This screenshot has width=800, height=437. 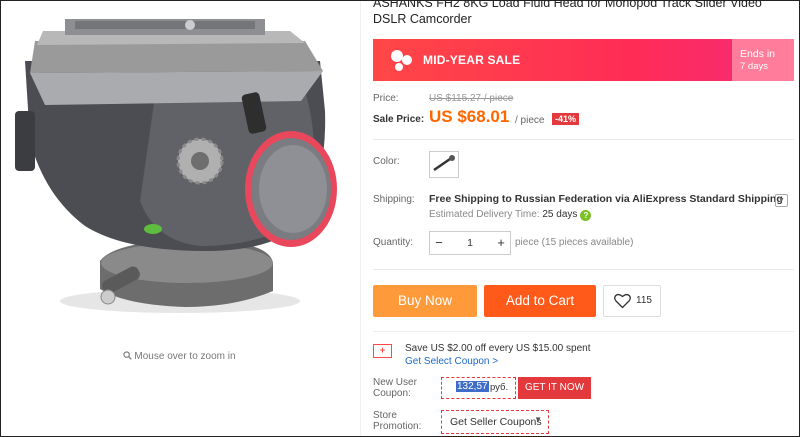 I want to click on wishlist-button: 115, so click(x=632, y=301).